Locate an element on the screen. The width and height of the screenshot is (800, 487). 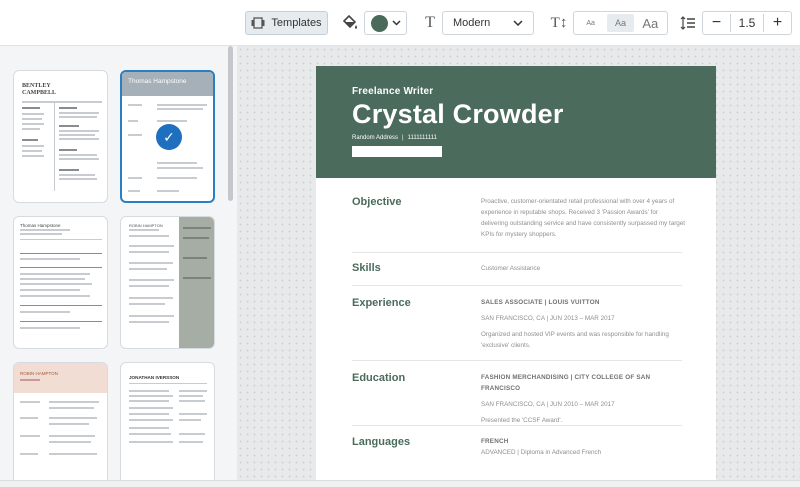
selected-check-icon: ✓ is located at coordinates (169, 137).